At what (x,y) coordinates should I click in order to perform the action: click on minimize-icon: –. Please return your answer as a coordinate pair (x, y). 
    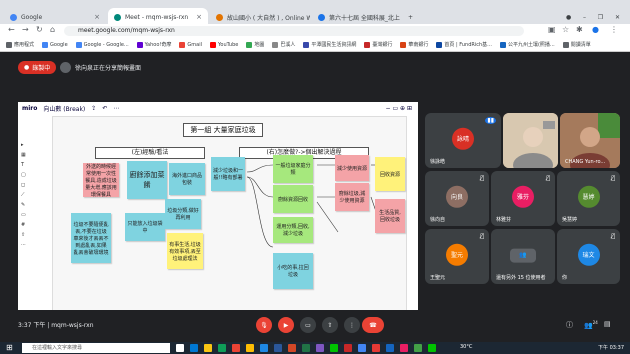
    Looking at the image, I should click on (584, 17).